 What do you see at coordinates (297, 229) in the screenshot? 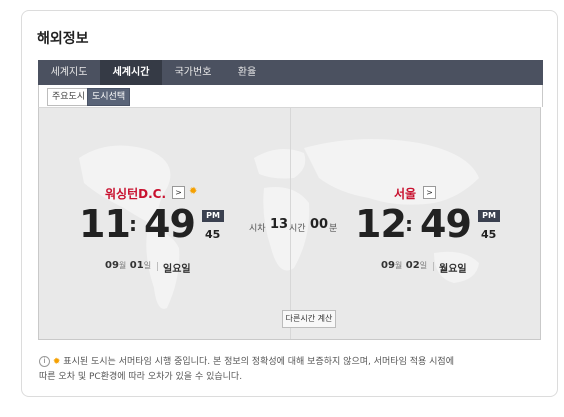
I see `time-diff-hours-unit: 시간` at bounding box center [297, 229].